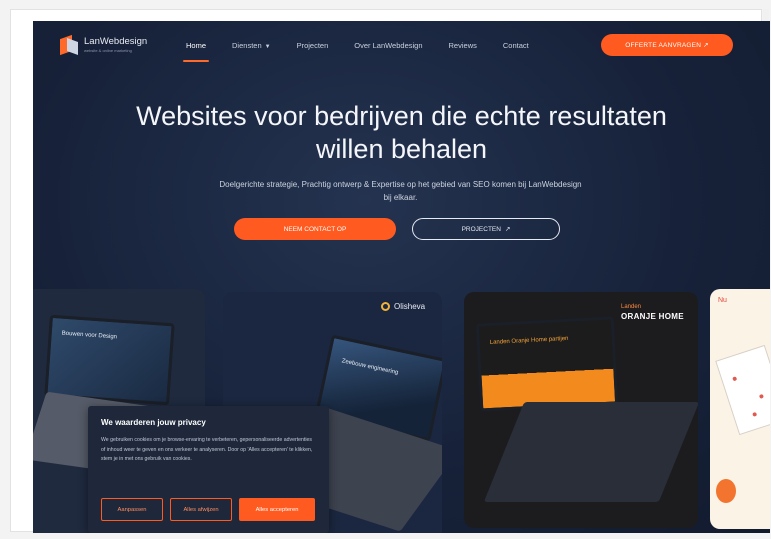  Describe the element at coordinates (463, 45) in the screenshot. I see `nav-item-reviews: Reviews` at that location.